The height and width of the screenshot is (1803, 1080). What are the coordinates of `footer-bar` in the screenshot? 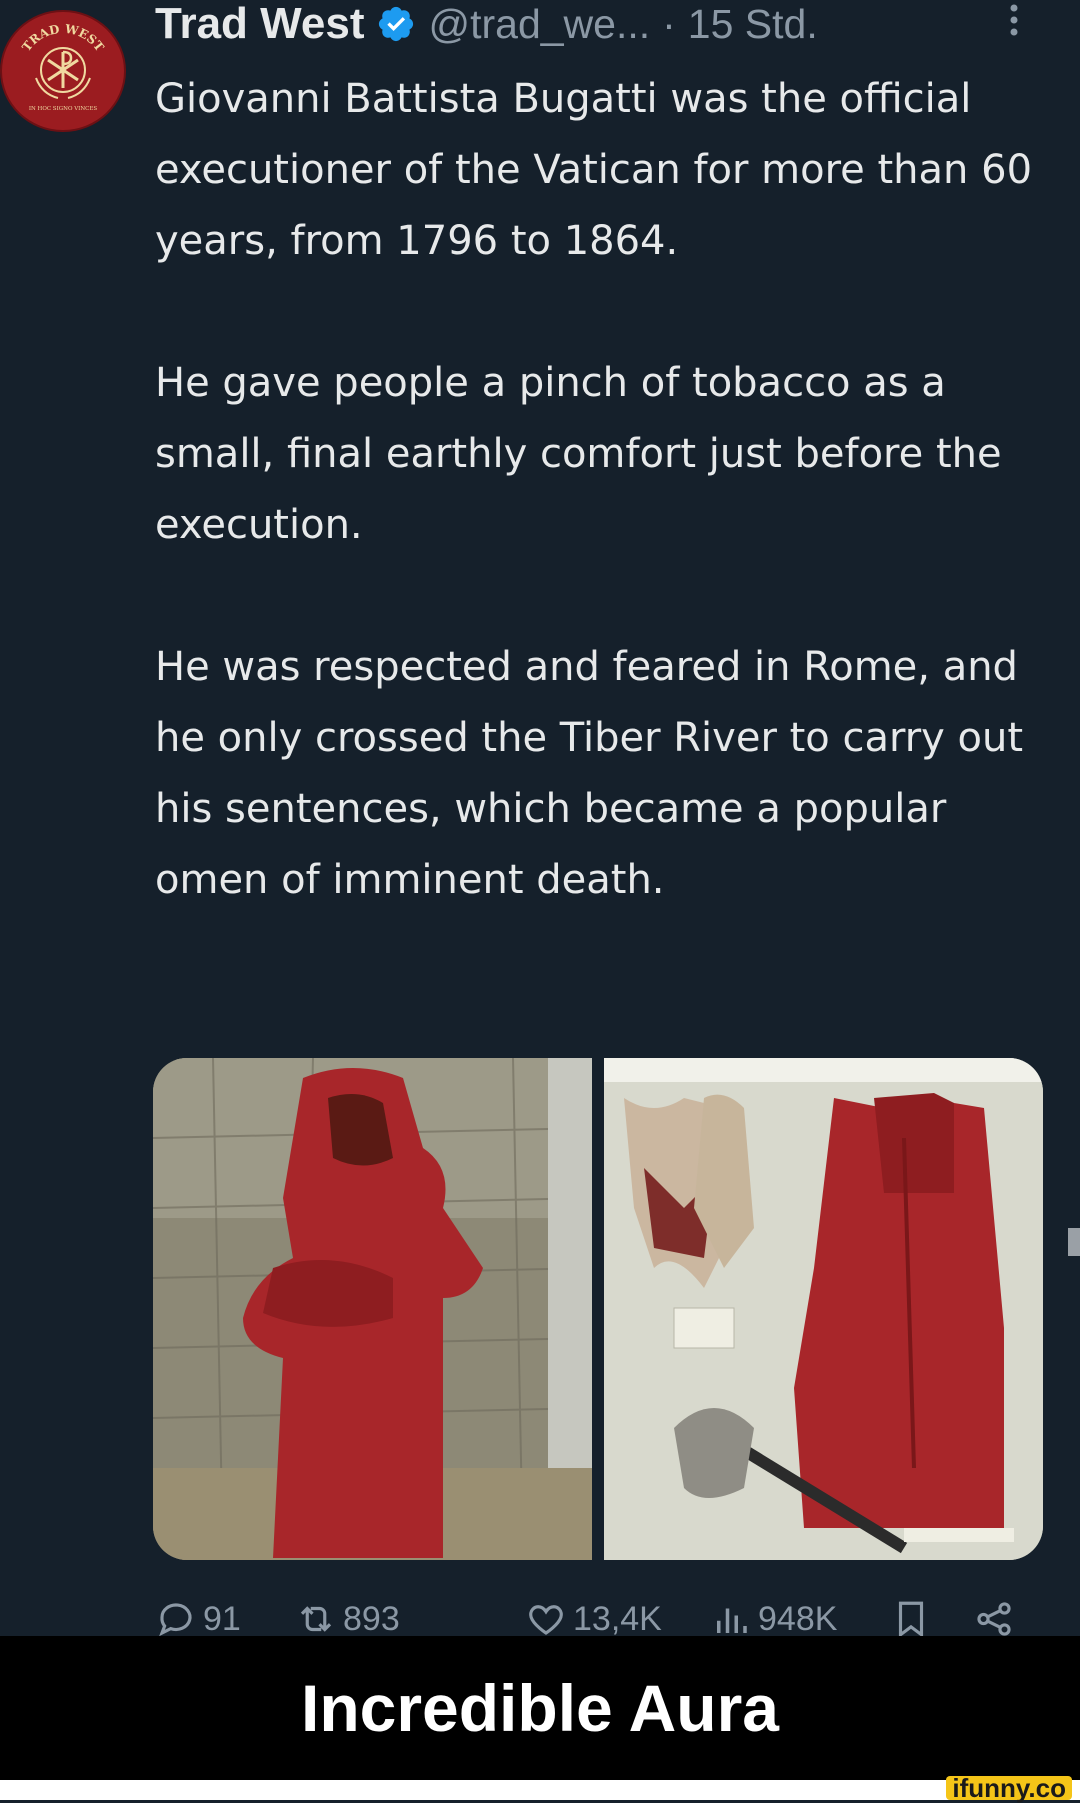 It's located at (540, 1790).